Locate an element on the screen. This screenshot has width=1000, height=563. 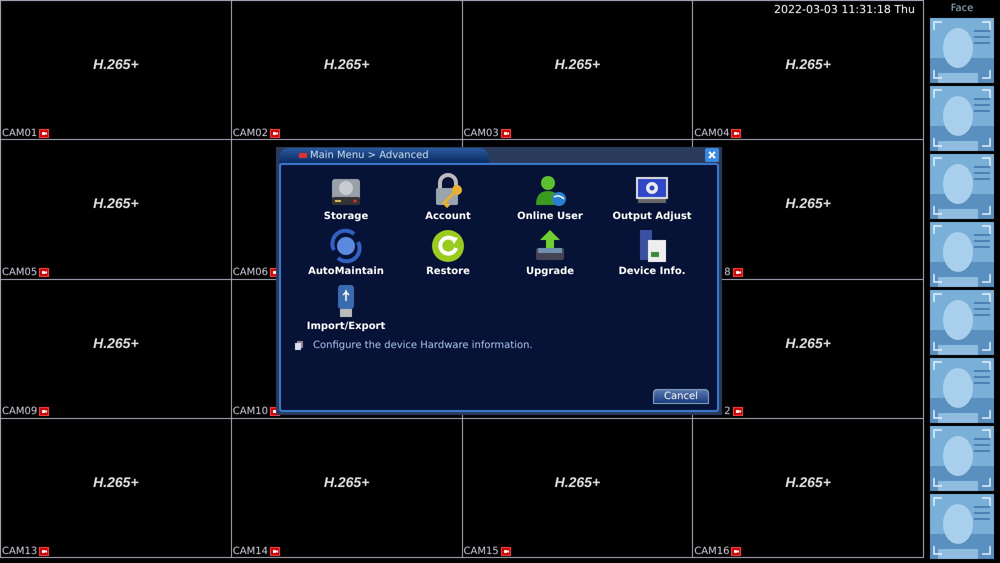
camera-label: CAM09 is located at coordinates (20, 412).